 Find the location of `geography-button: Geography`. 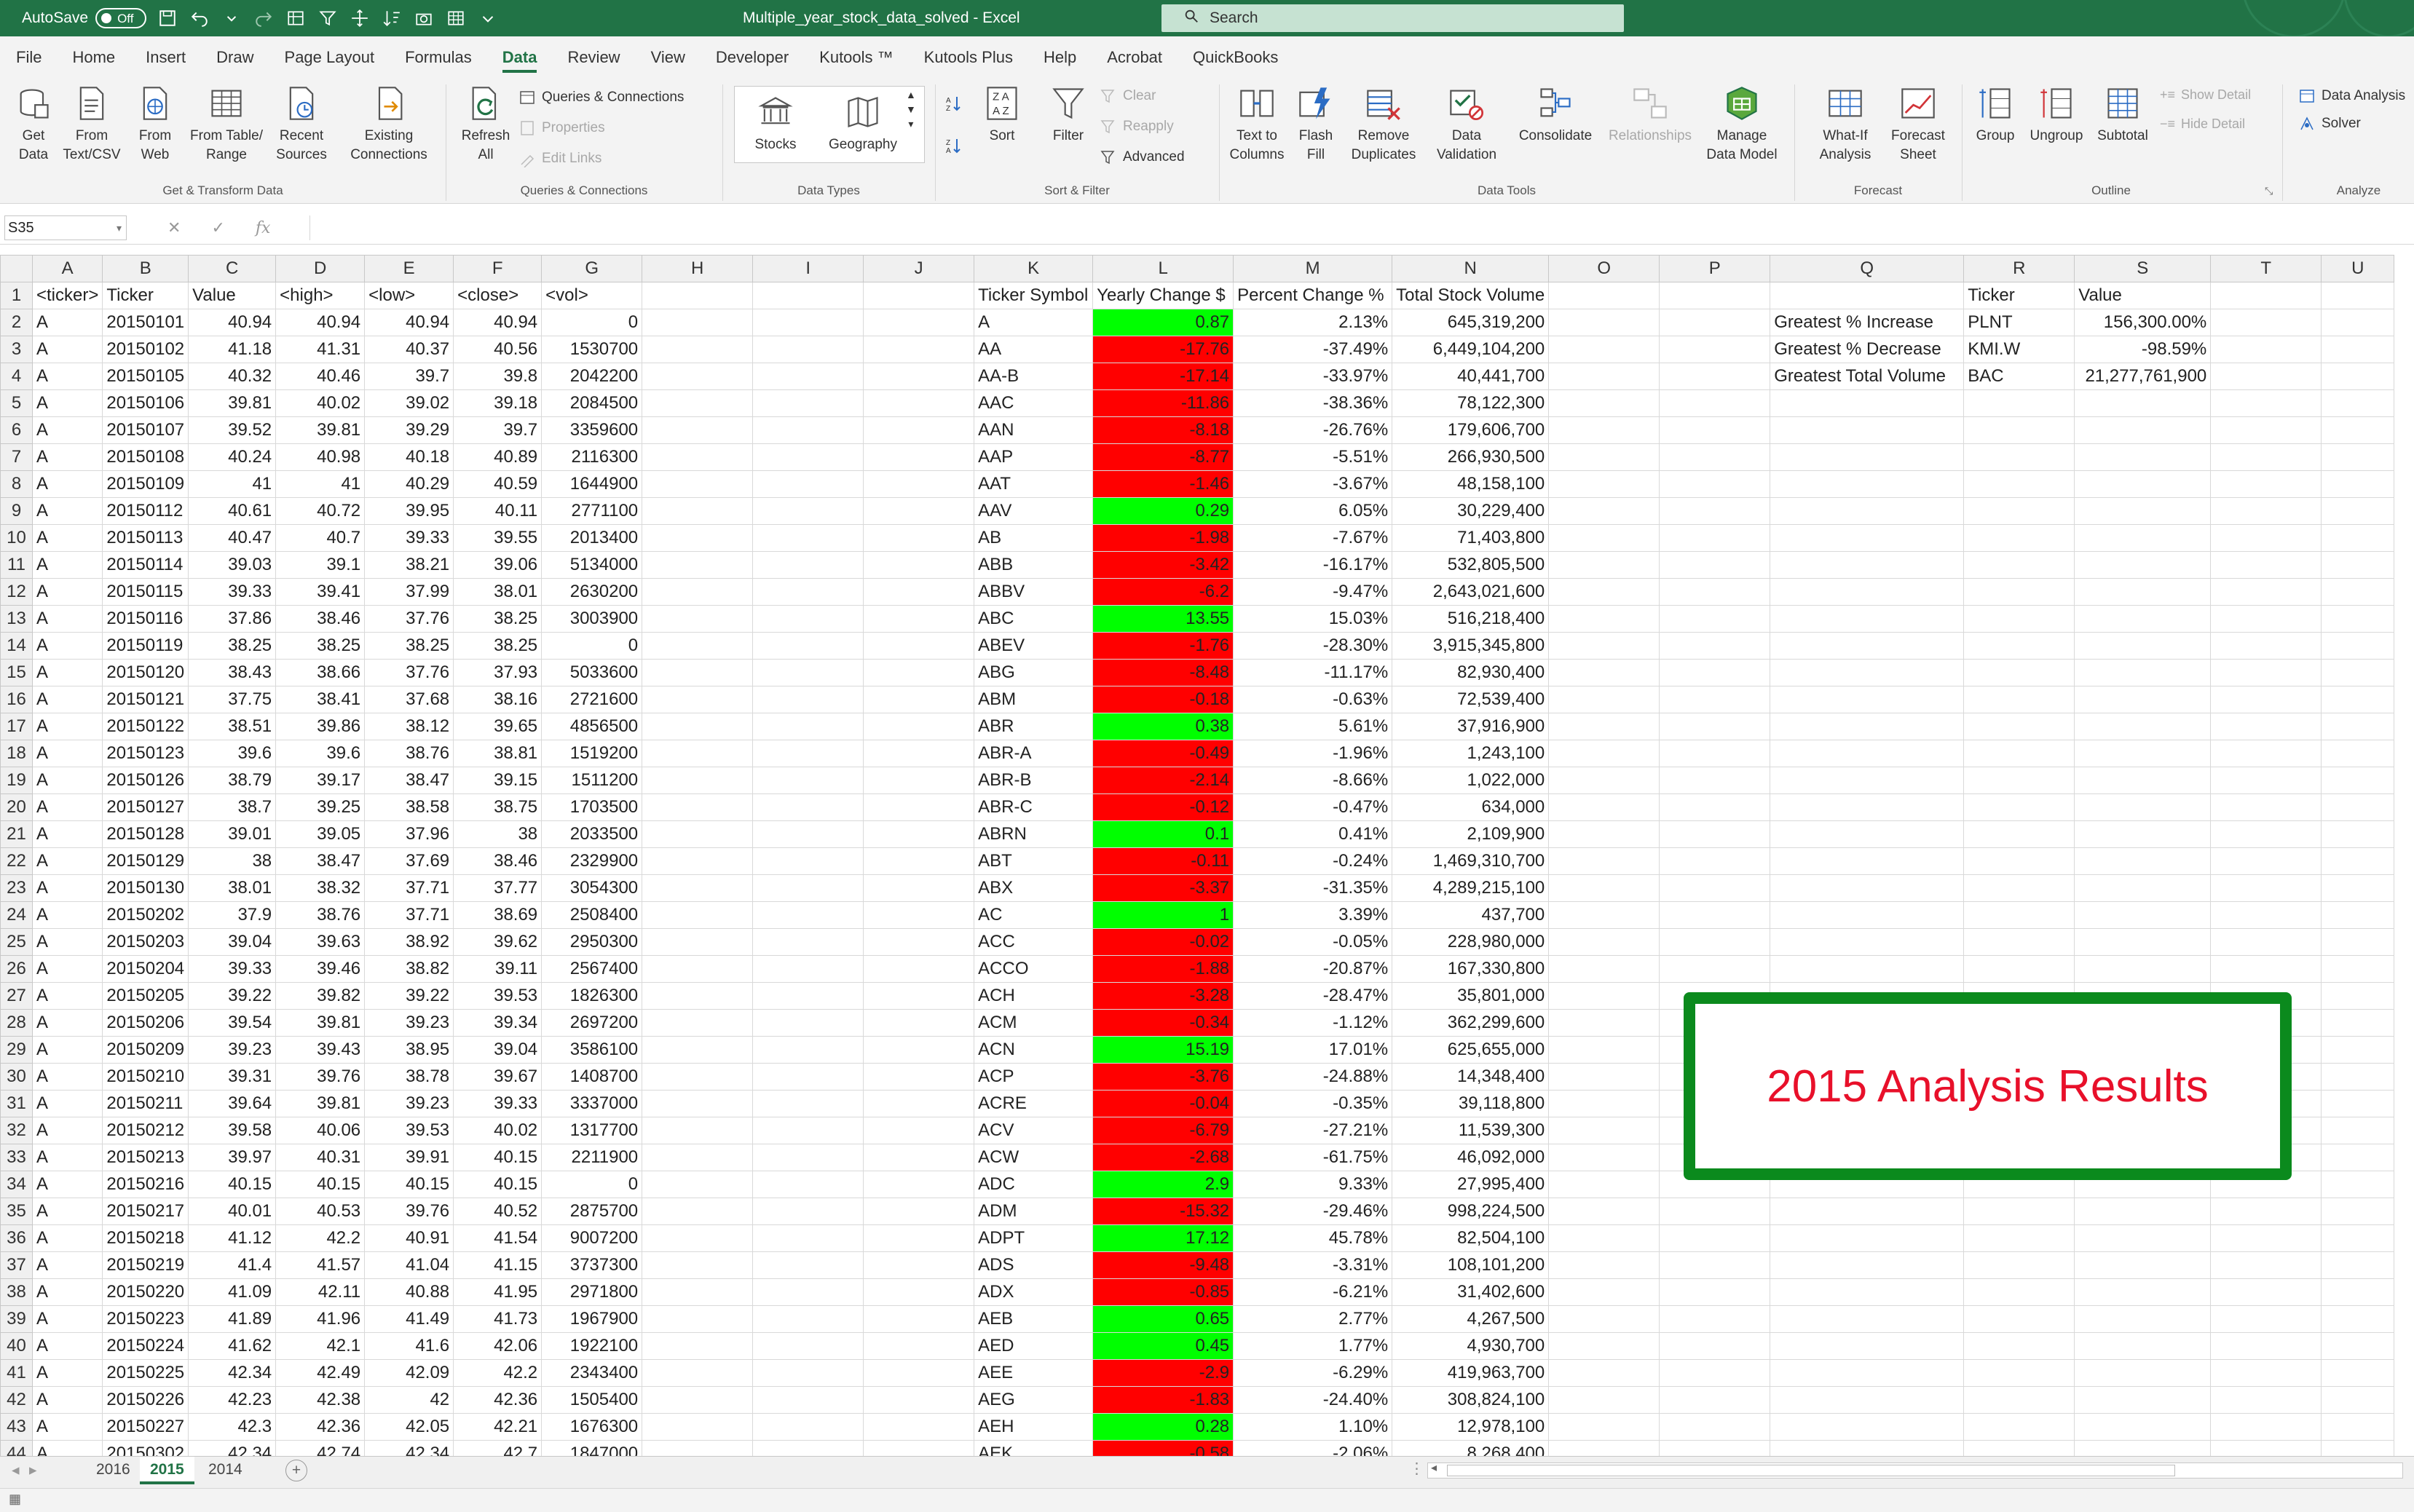

geography-button: Geography is located at coordinates (863, 123).